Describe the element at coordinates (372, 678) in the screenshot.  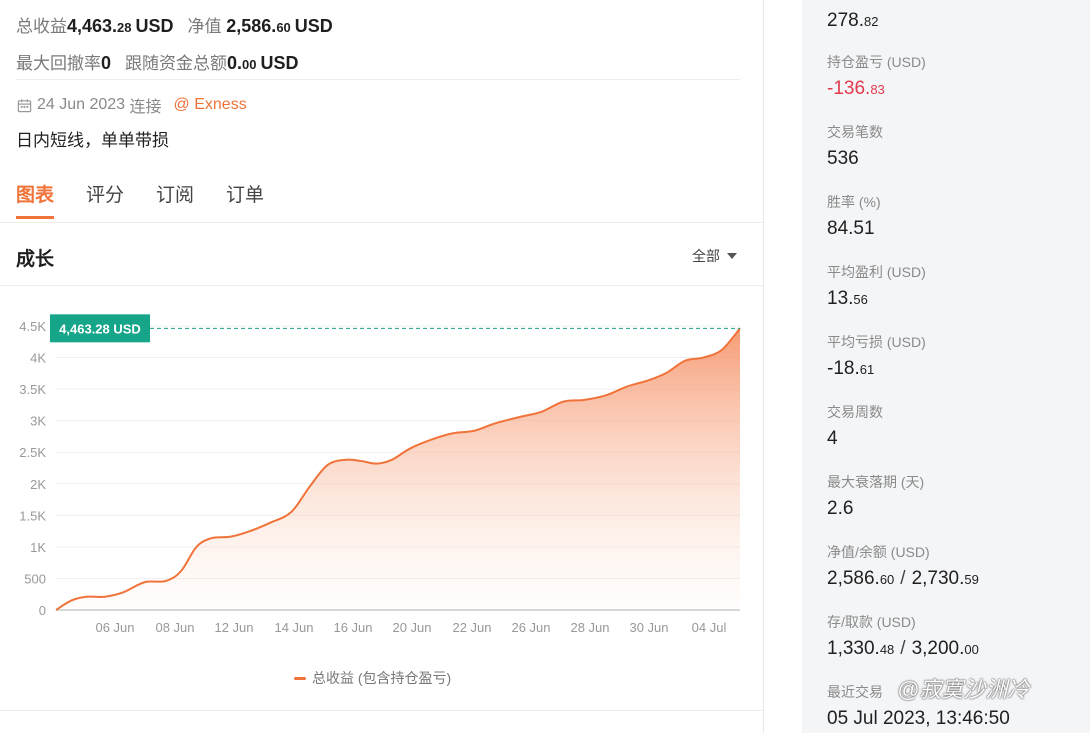
I see `chart-legend: 总收益 (包含持仓盈亏)` at that location.